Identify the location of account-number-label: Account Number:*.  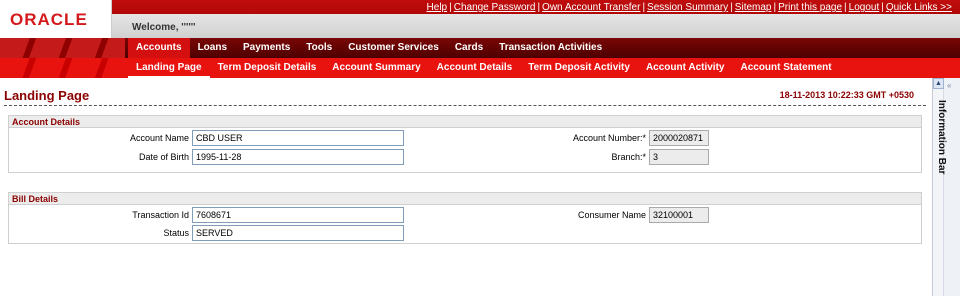
(609, 138).